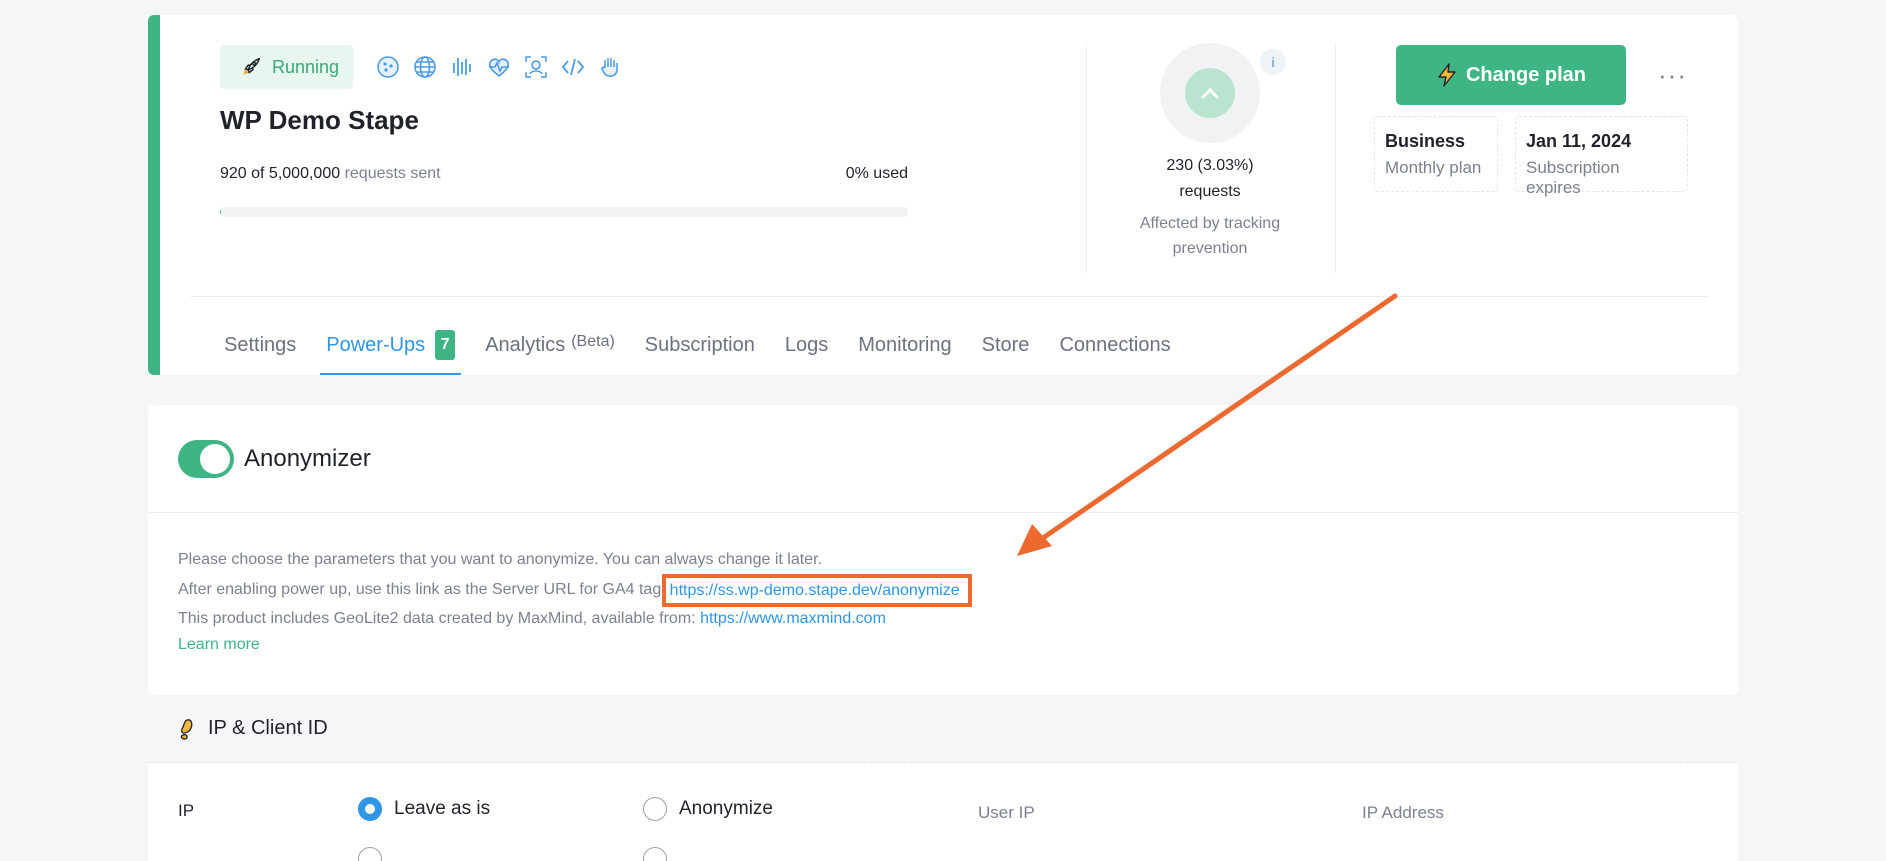  Describe the element at coordinates (1601, 156) in the screenshot. I see `plan-expiry-box: Jan 11, 2024 Subscription expires` at that location.